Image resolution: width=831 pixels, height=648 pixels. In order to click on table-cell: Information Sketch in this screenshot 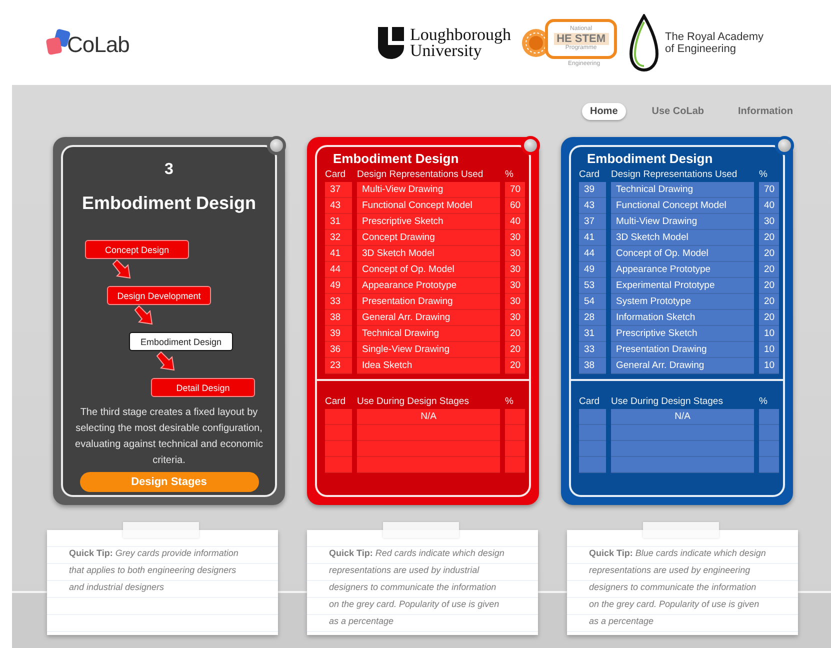, I will do `click(682, 318)`.